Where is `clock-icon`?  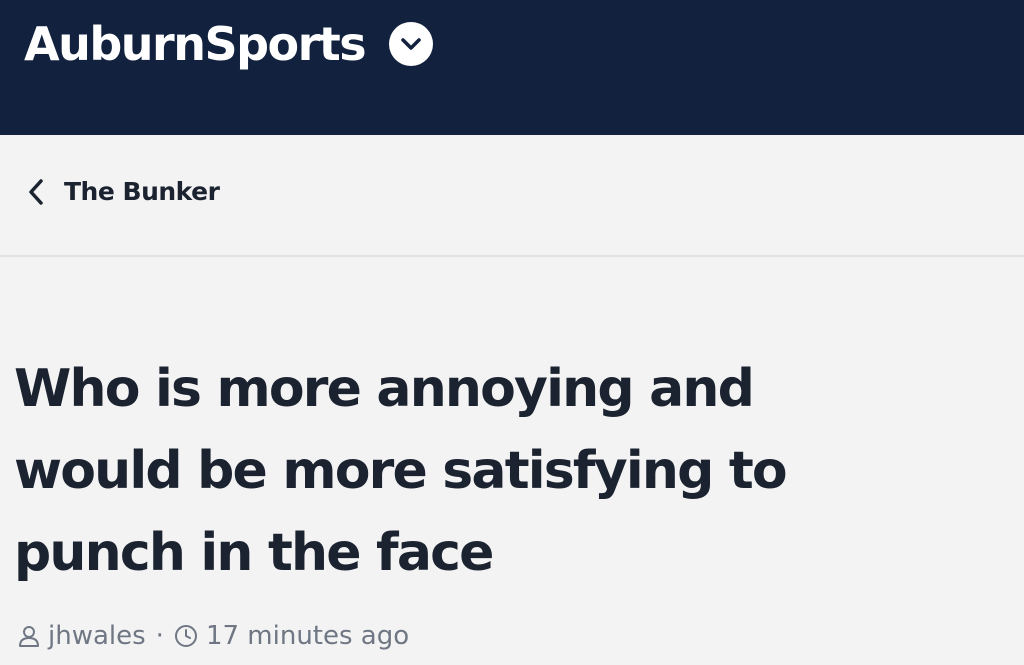 clock-icon is located at coordinates (186, 636).